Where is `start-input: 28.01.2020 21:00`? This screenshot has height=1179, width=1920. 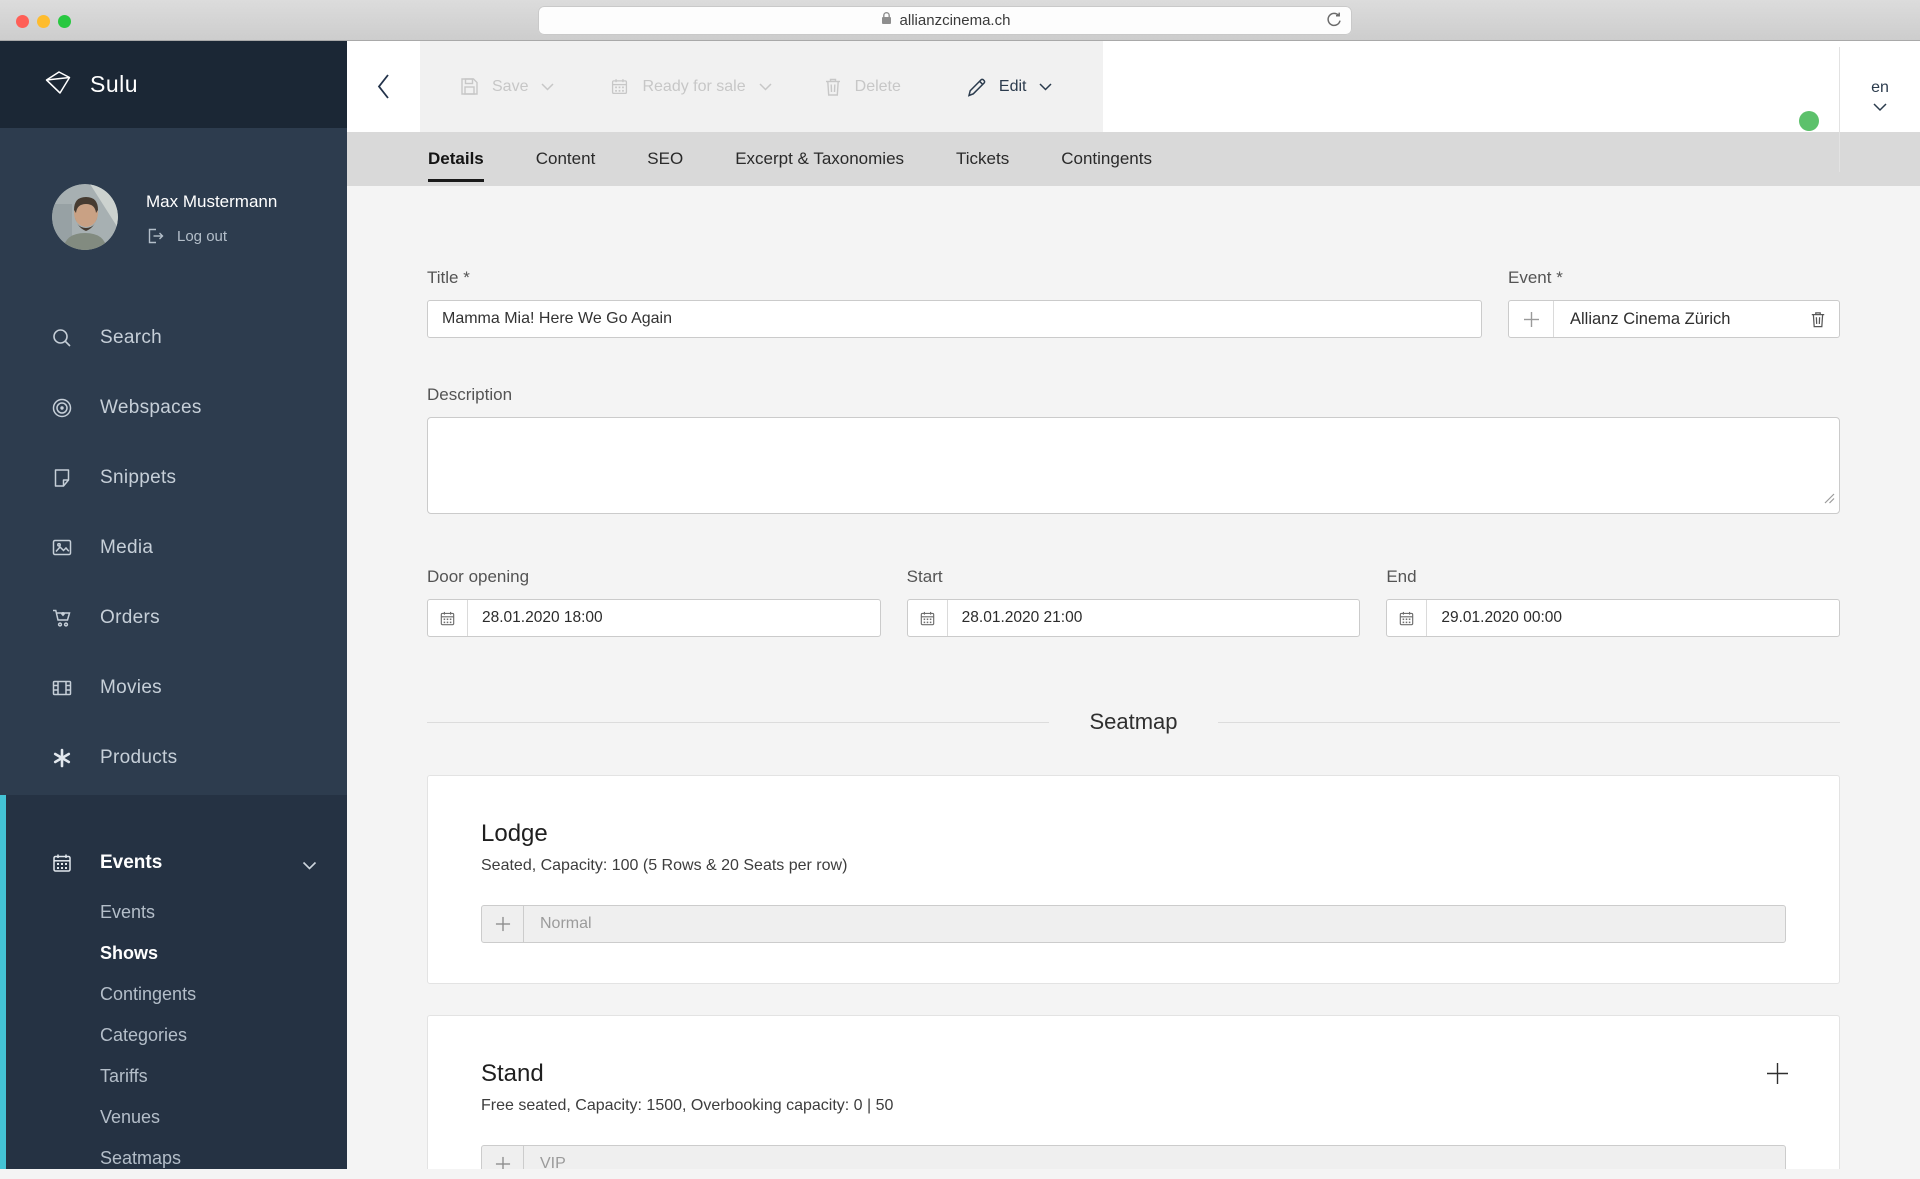
start-input: 28.01.2020 21:00 is located at coordinates (1134, 618).